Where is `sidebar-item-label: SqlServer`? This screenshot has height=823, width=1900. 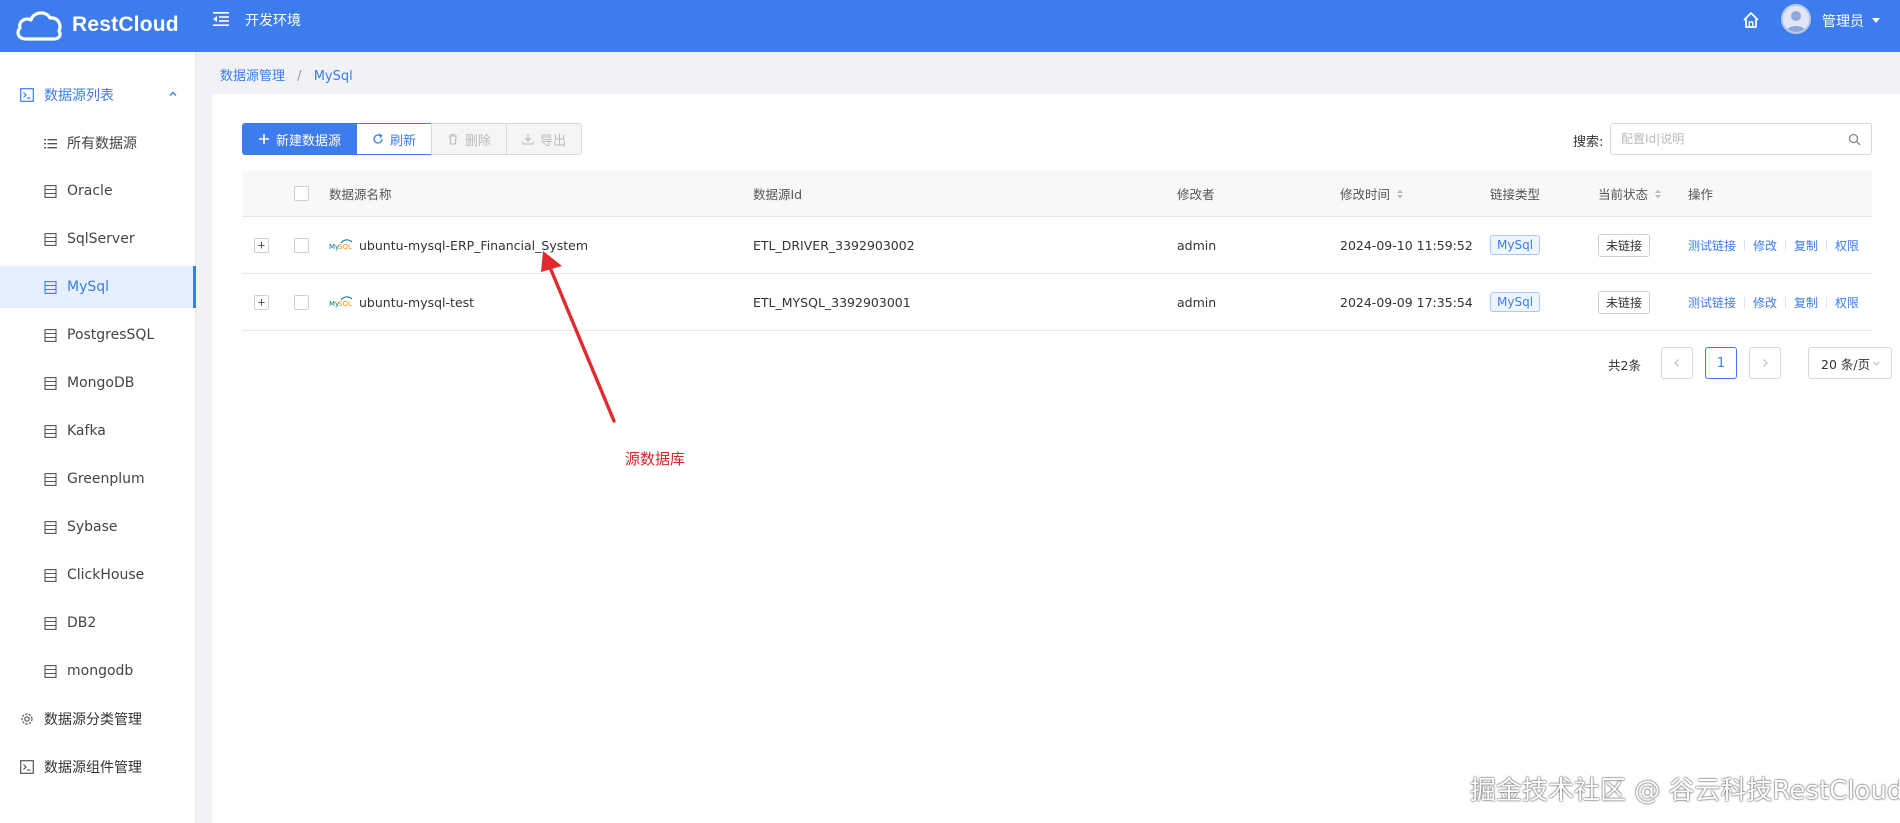 sidebar-item-label: SqlServer is located at coordinates (101, 239).